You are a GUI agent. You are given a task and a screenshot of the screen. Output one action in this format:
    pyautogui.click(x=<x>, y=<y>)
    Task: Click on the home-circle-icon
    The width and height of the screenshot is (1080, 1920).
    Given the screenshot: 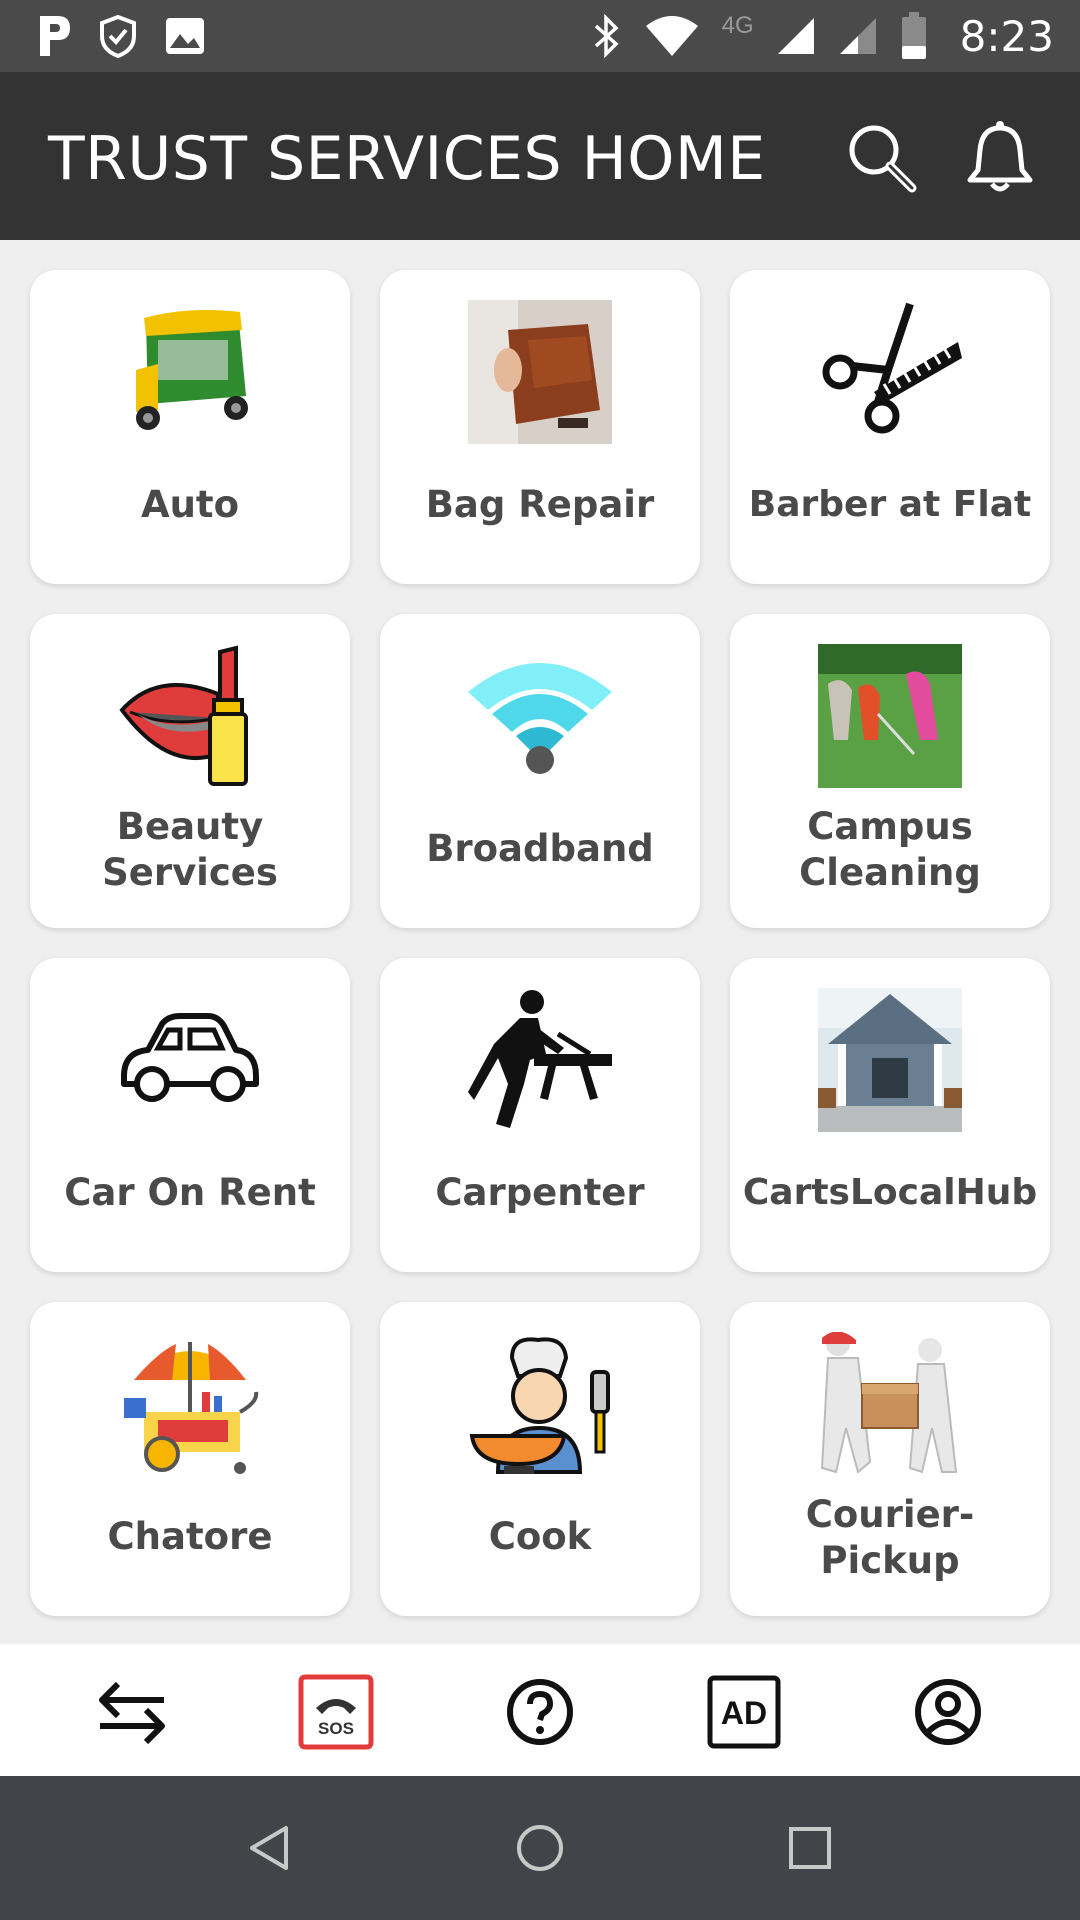 What is the action you would take?
    pyautogui.click(x=540, y=1848)
    